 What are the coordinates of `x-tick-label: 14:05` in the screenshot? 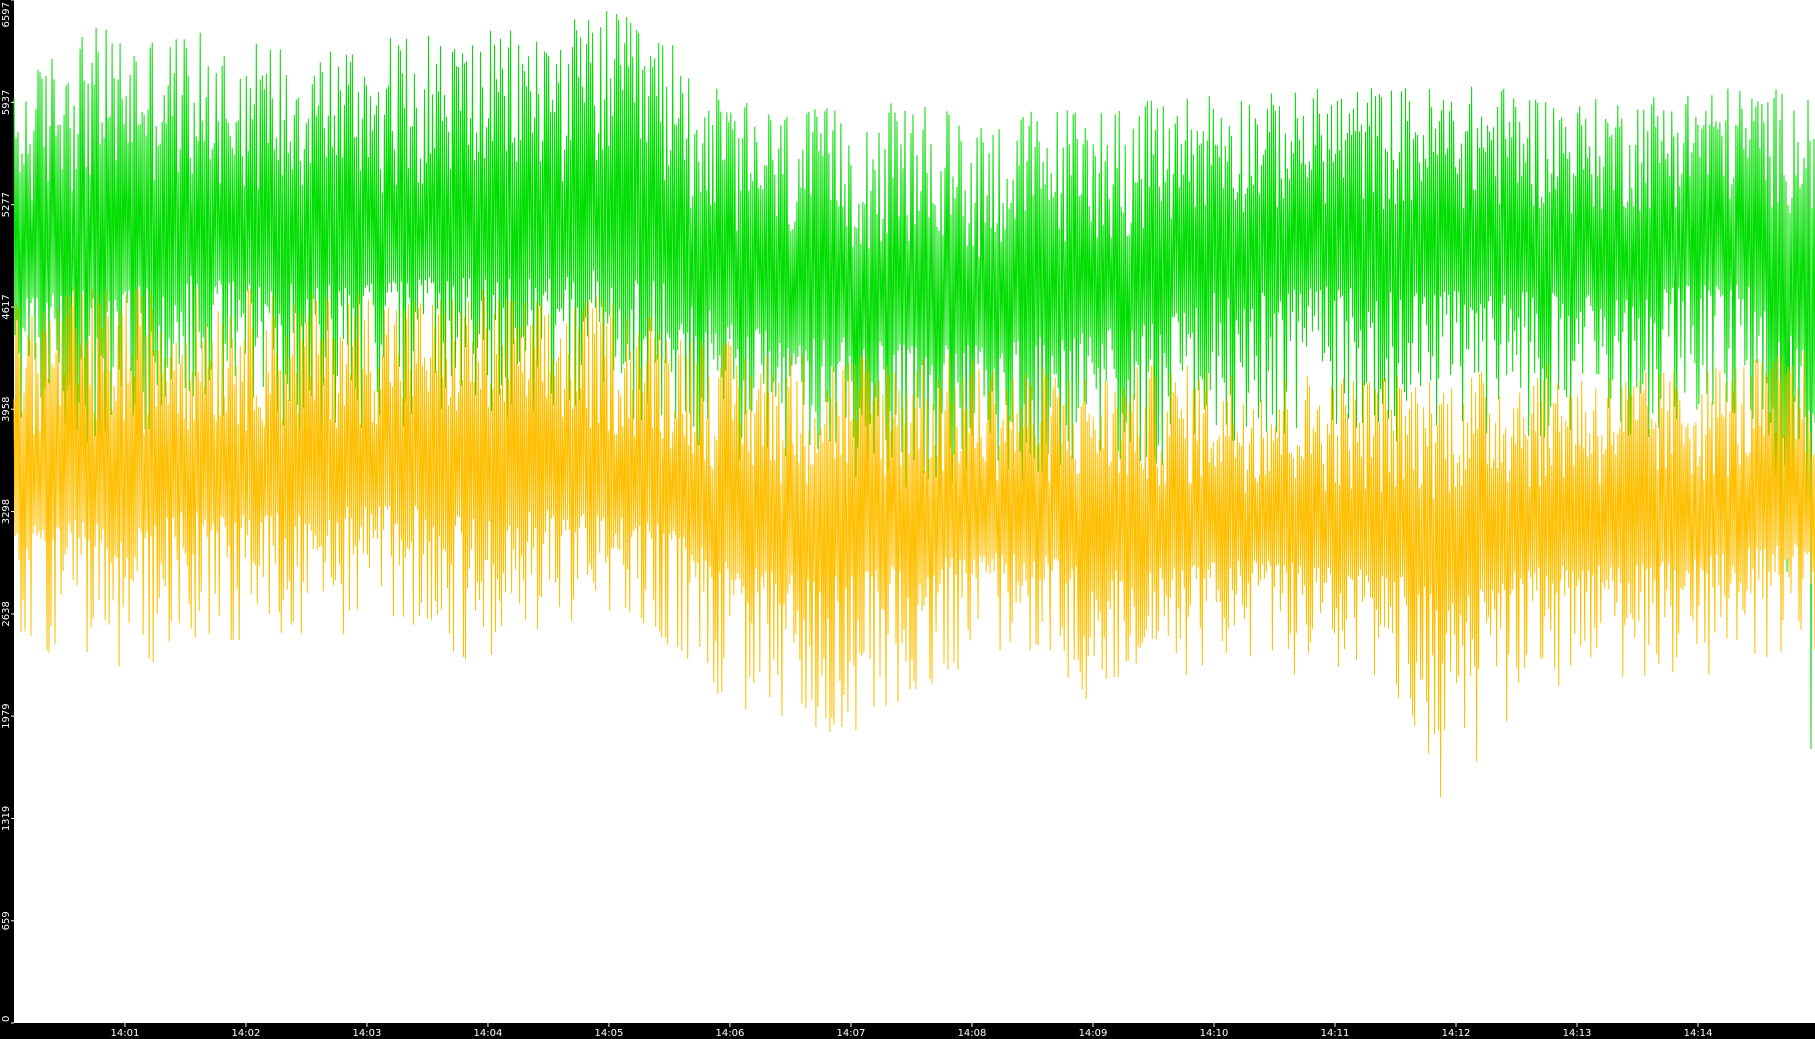 It's located at (609, 1033).